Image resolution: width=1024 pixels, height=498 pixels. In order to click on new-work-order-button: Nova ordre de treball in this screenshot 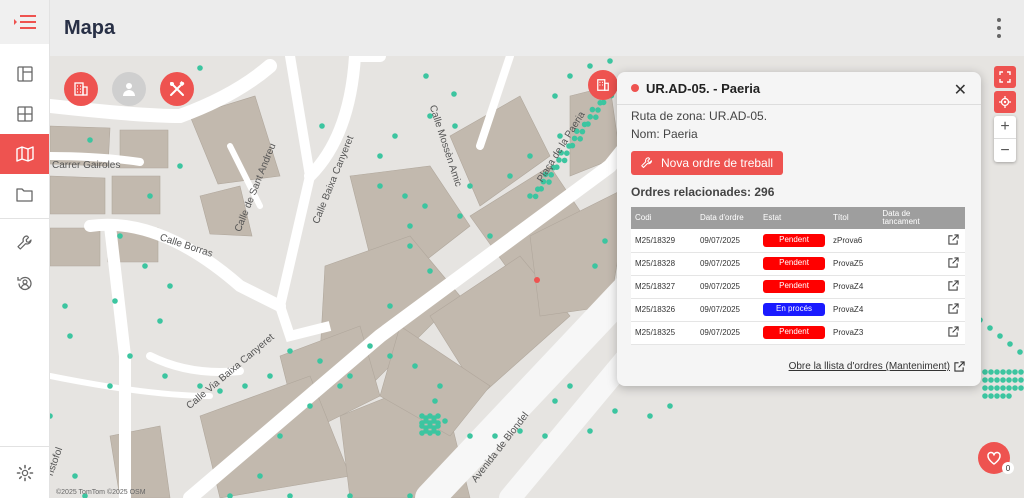, I will do `click(707, 163)`.